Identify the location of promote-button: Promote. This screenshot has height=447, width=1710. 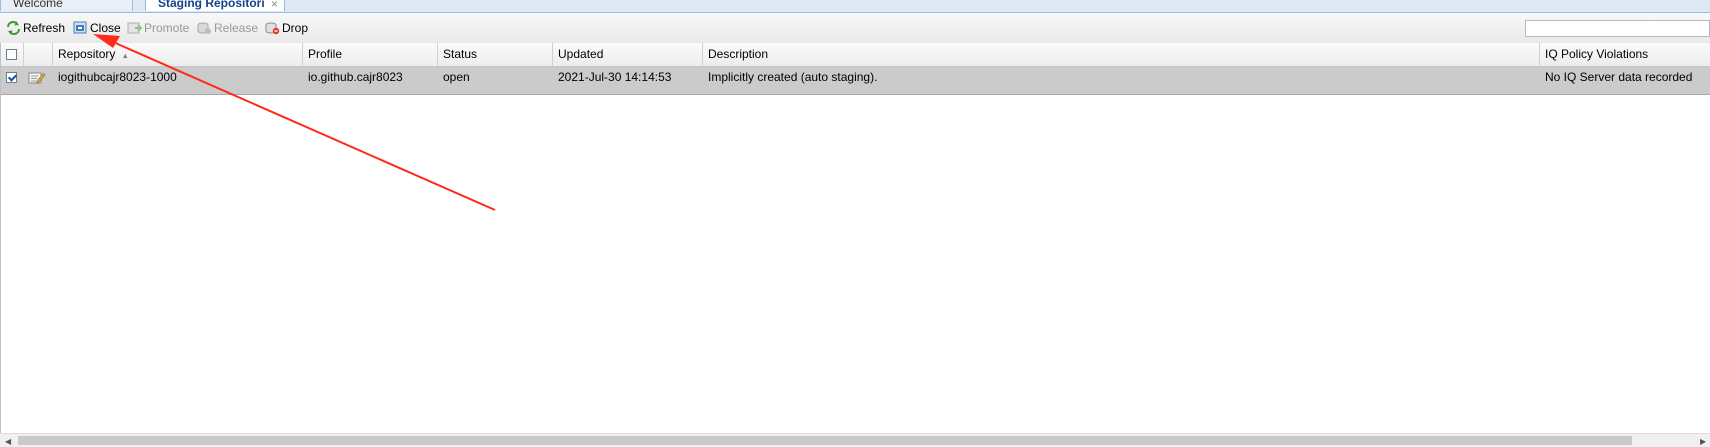
(158, 28).